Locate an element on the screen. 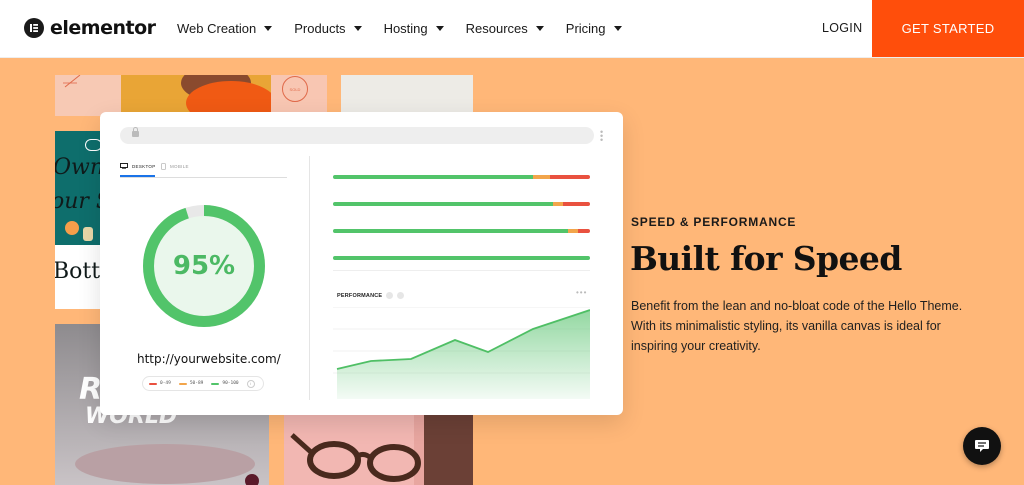  mobile-icon is located at coordinates (163, 166).